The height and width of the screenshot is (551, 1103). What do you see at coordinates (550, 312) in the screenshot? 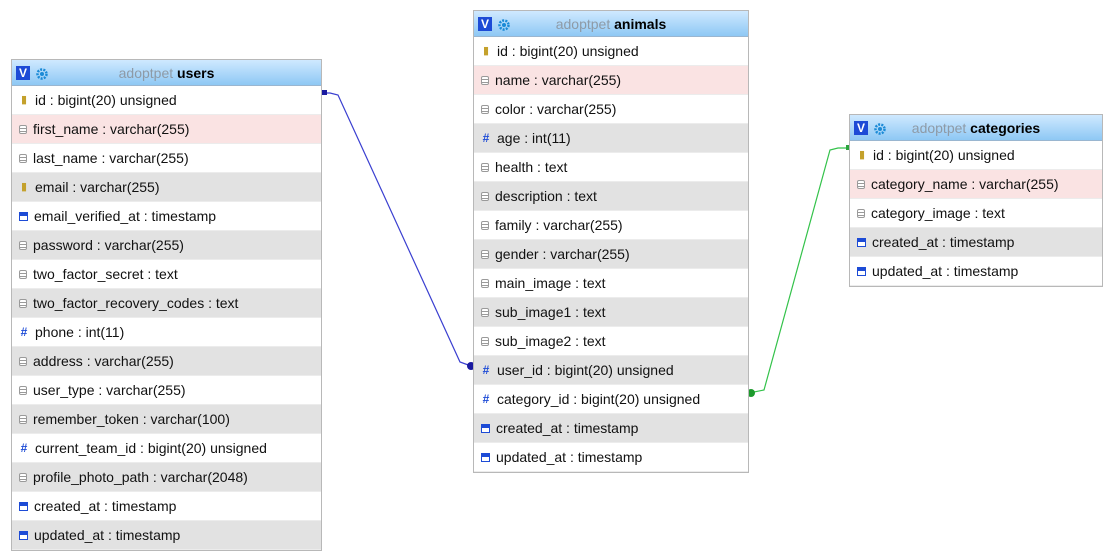
I see `column-label: sub_image1 : text` at bounding box center [550, 312].